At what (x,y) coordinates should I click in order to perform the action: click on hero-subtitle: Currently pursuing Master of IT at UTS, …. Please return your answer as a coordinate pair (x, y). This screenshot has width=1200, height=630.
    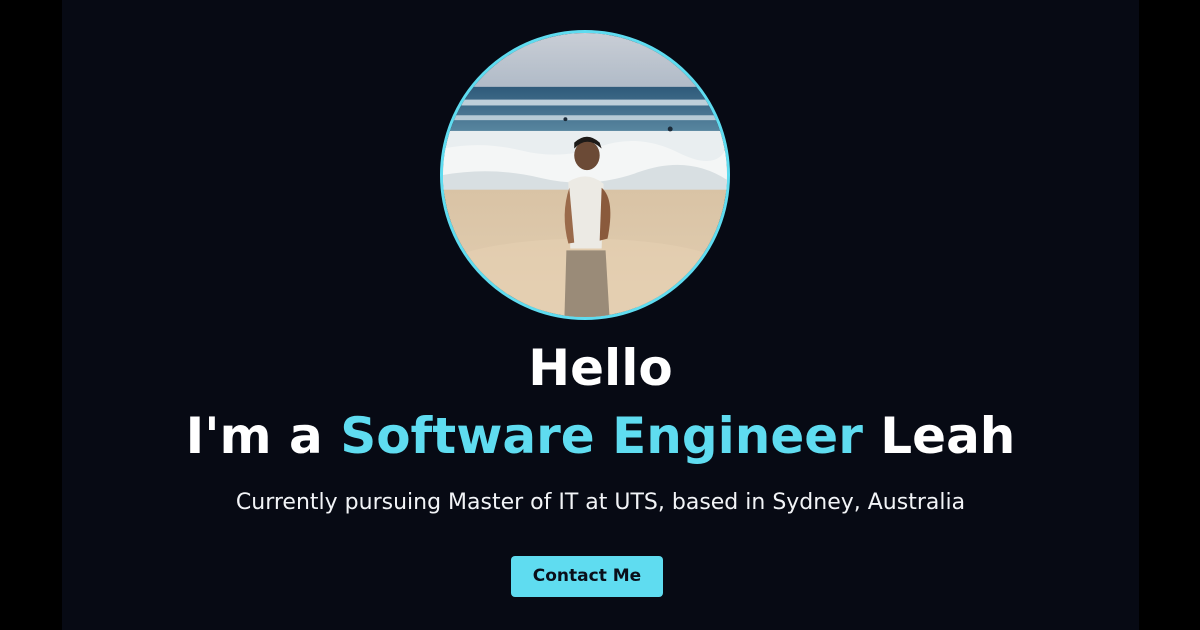
    Looking at the image, I should click on (600, 502).